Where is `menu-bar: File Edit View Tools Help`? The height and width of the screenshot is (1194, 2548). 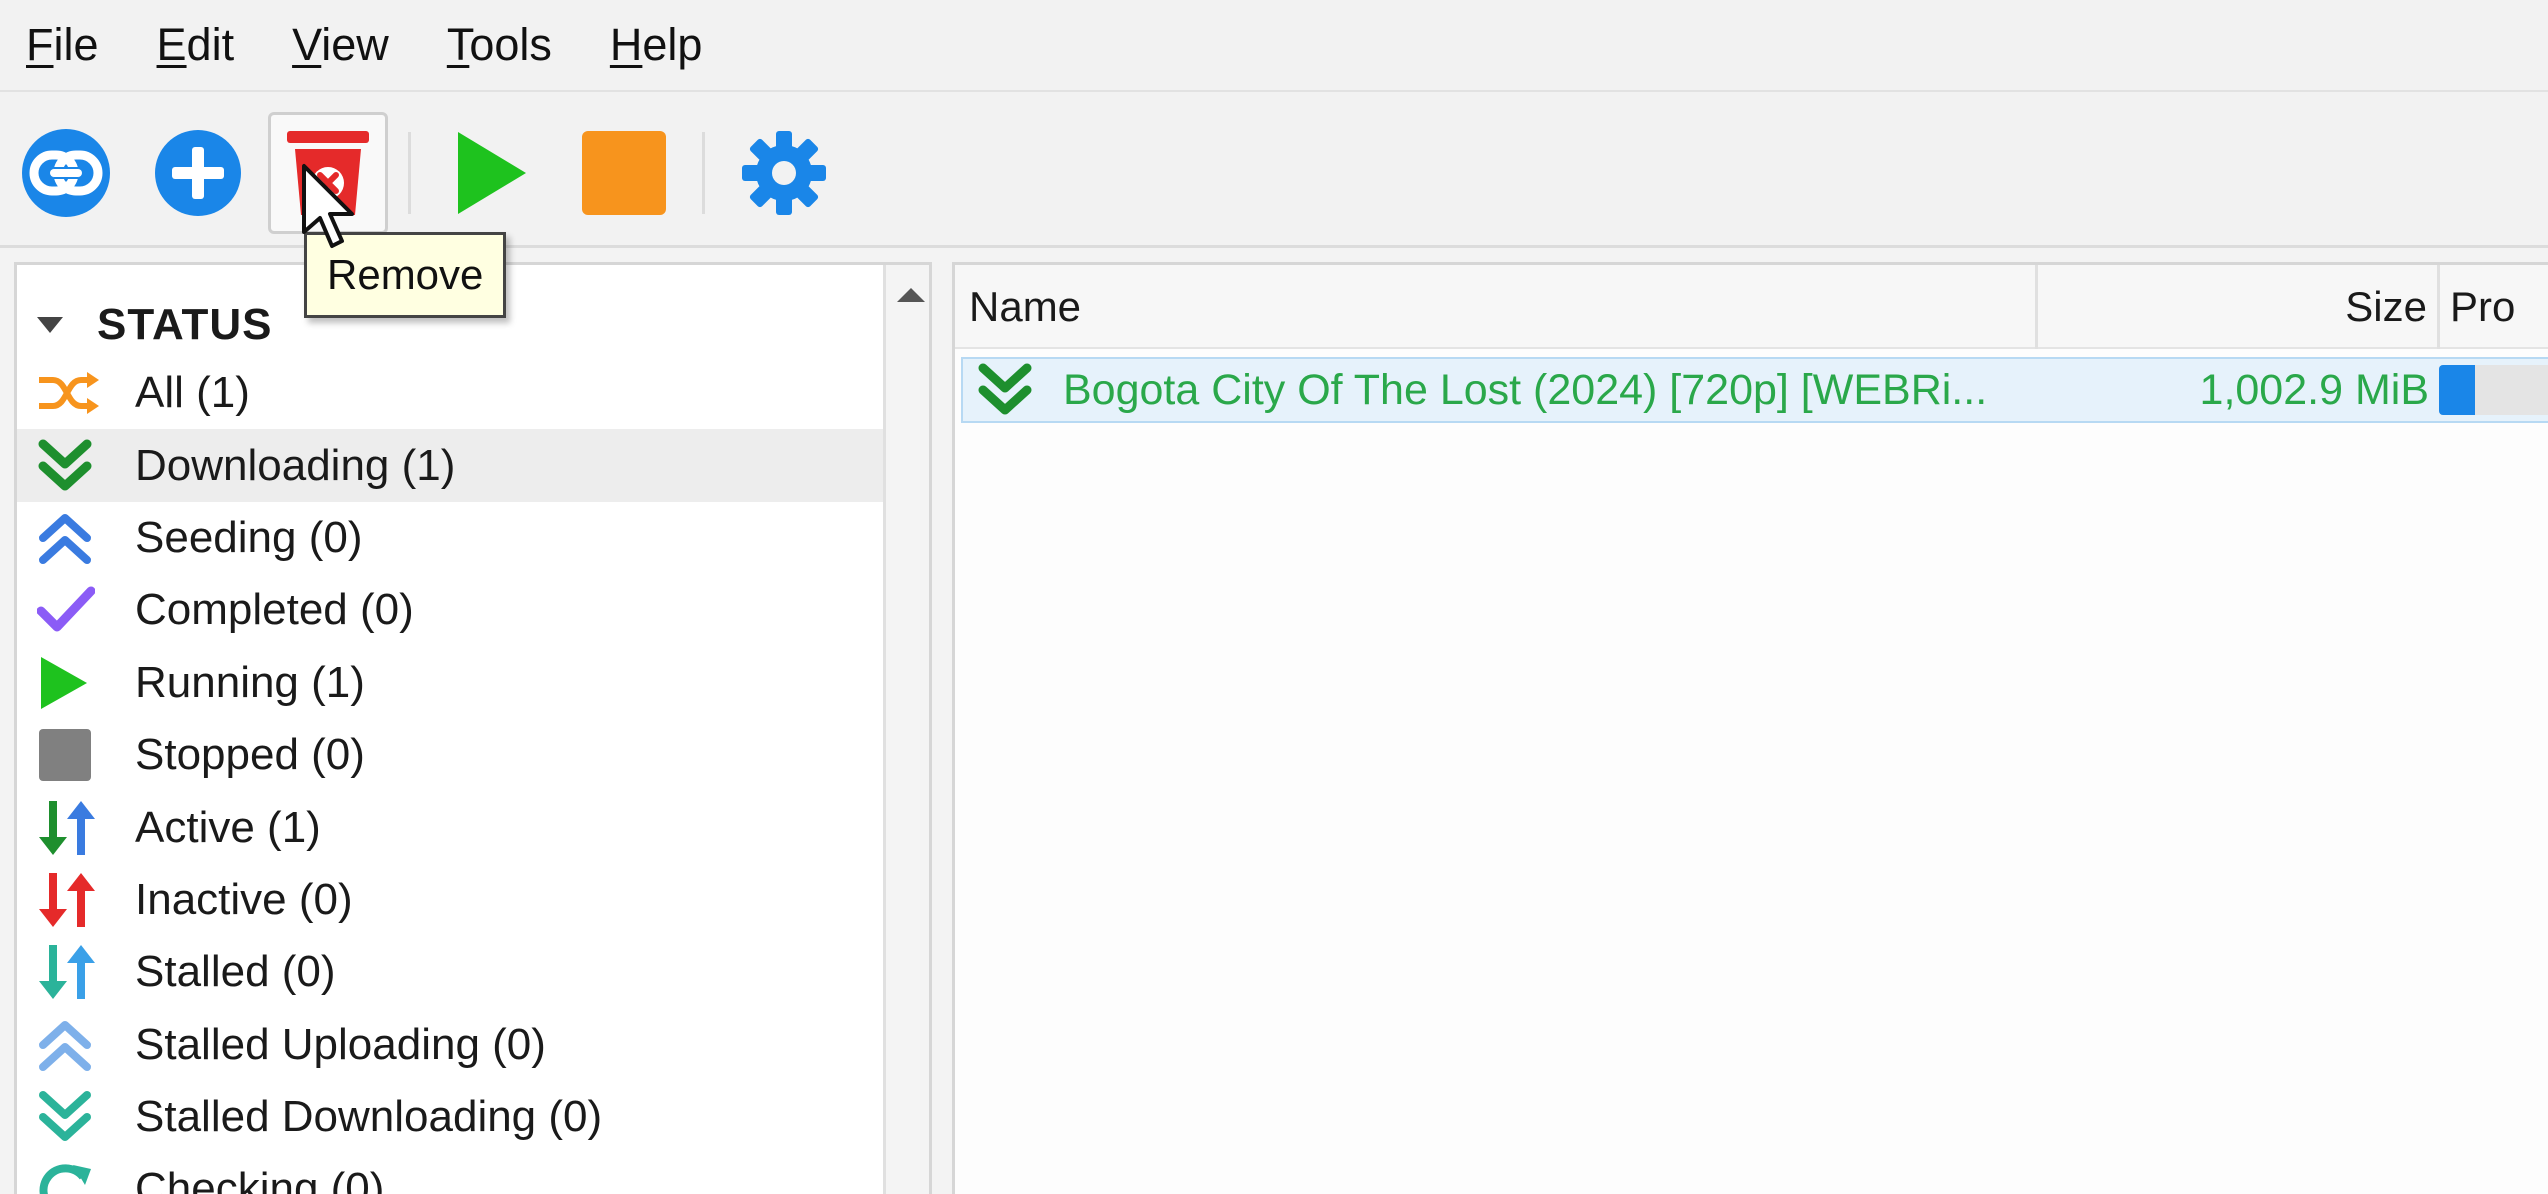
menu-bar: File Edit View Tools Help is located at coordinates (1274, 45).